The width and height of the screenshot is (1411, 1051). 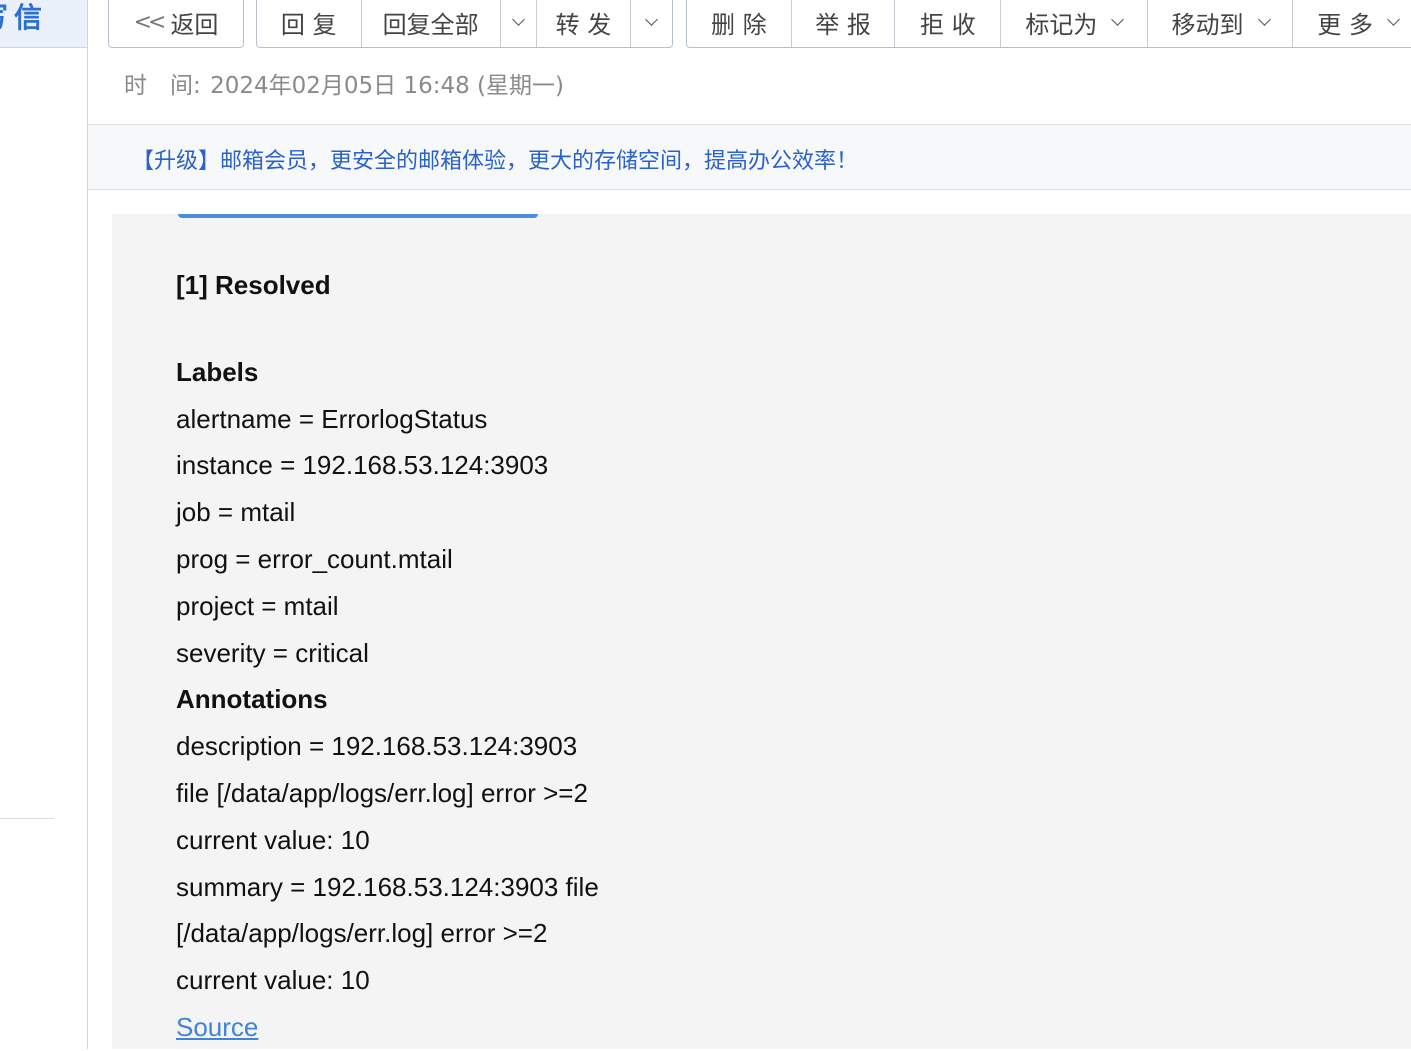 I want to click on label-line: prog = error_count.mtail, so click(x=314, y=558).